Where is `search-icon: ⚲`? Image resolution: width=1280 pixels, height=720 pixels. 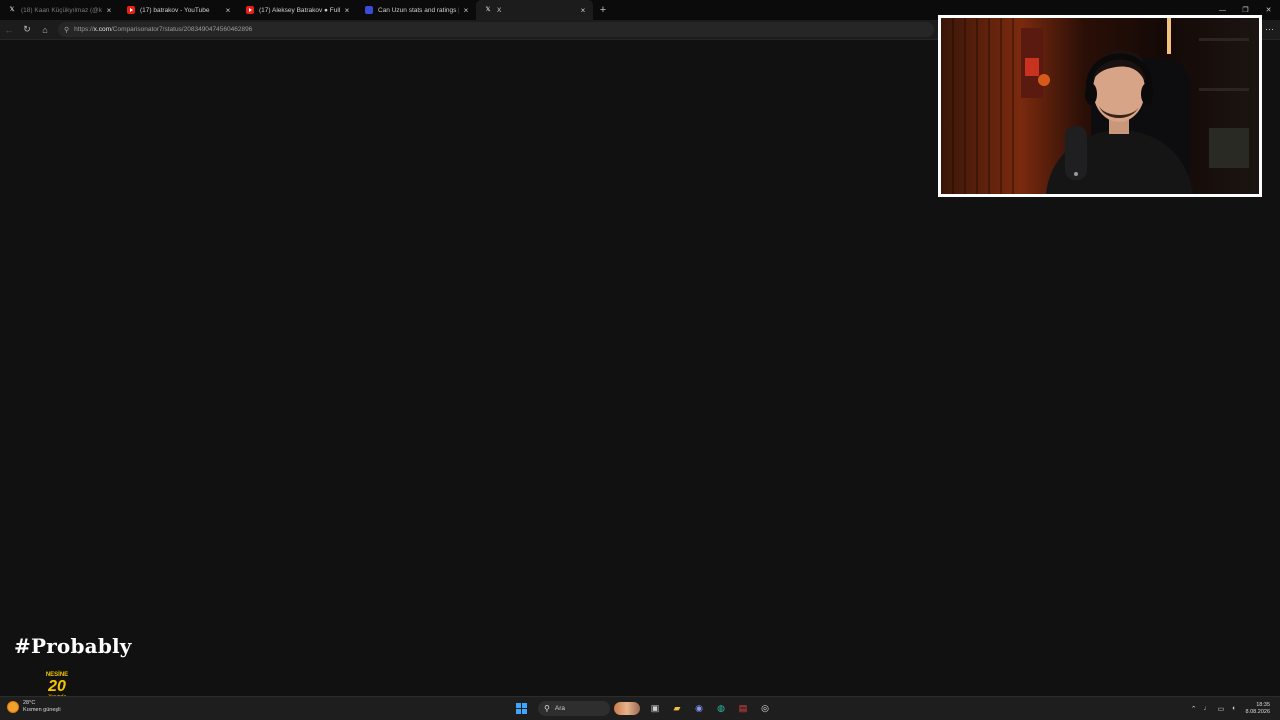 search-icon: ⚲ is located at coordinates (547, 708).